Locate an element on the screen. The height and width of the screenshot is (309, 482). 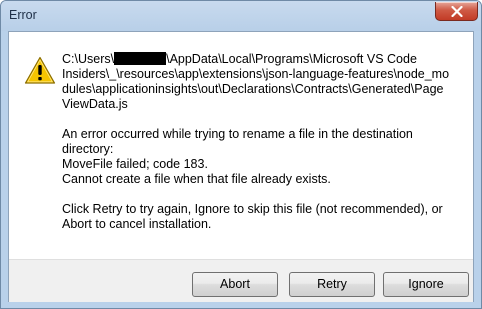
close-button is located at coordinates (456, 11).